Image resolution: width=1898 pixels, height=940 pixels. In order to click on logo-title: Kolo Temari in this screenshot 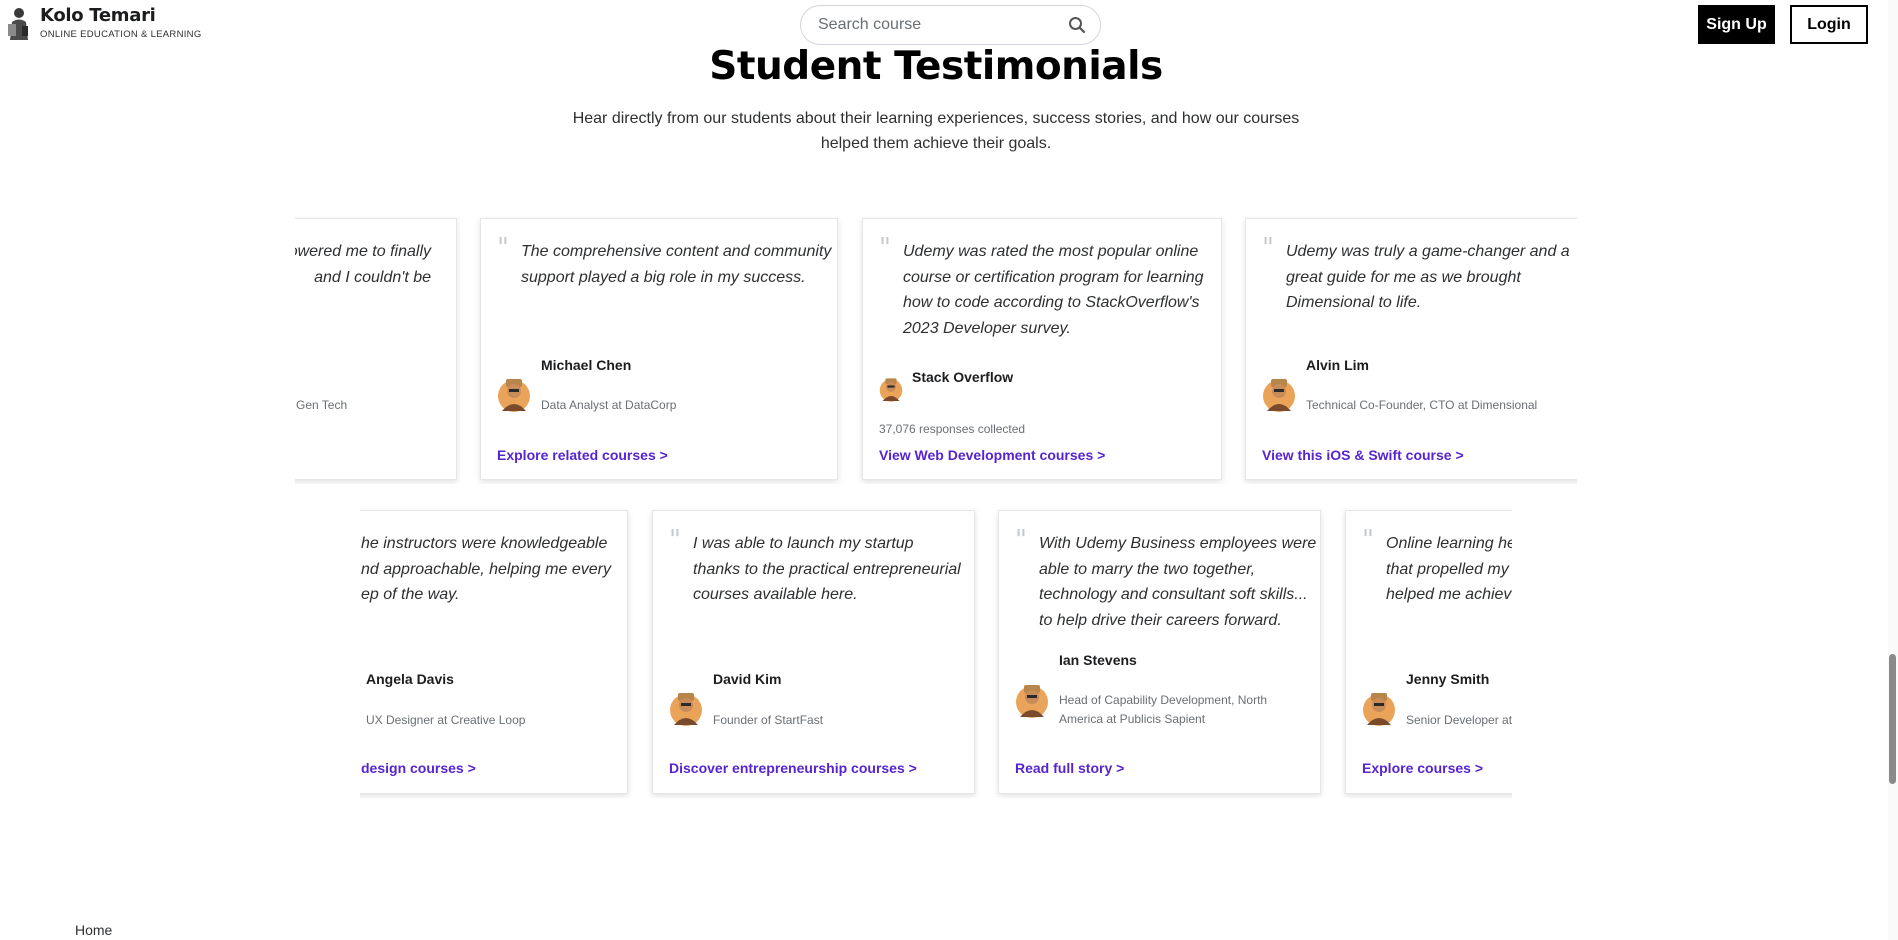, I will do `click(98, 15)`.